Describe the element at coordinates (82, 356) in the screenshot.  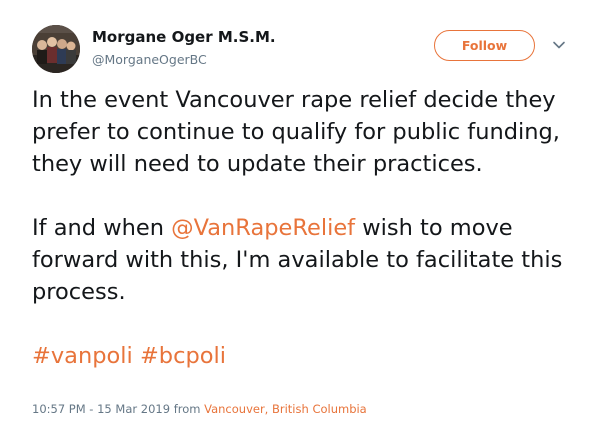
I see `hashtag-link: #vanpoli` at that location.